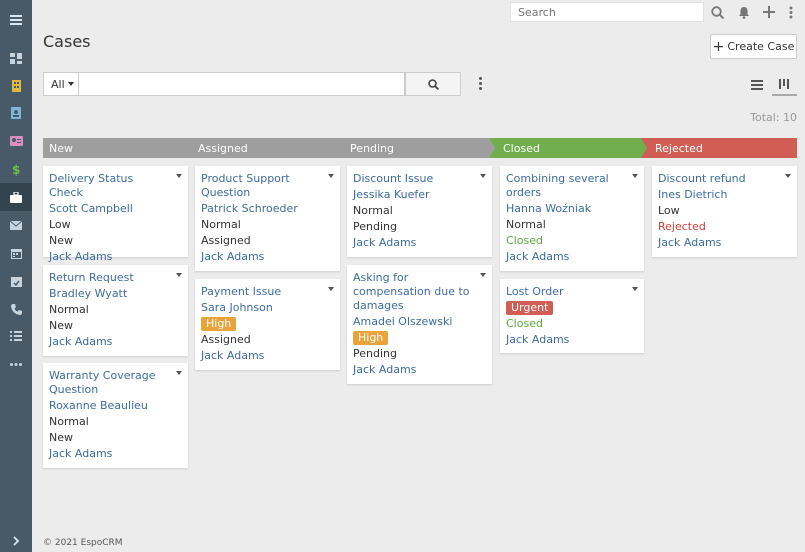 Image resolution: width=805 pixels, height=552 pixels. What do you see at coordinates (16, 364) in the screenshot?
I see `more-icon` at bounding box center [16, 364].